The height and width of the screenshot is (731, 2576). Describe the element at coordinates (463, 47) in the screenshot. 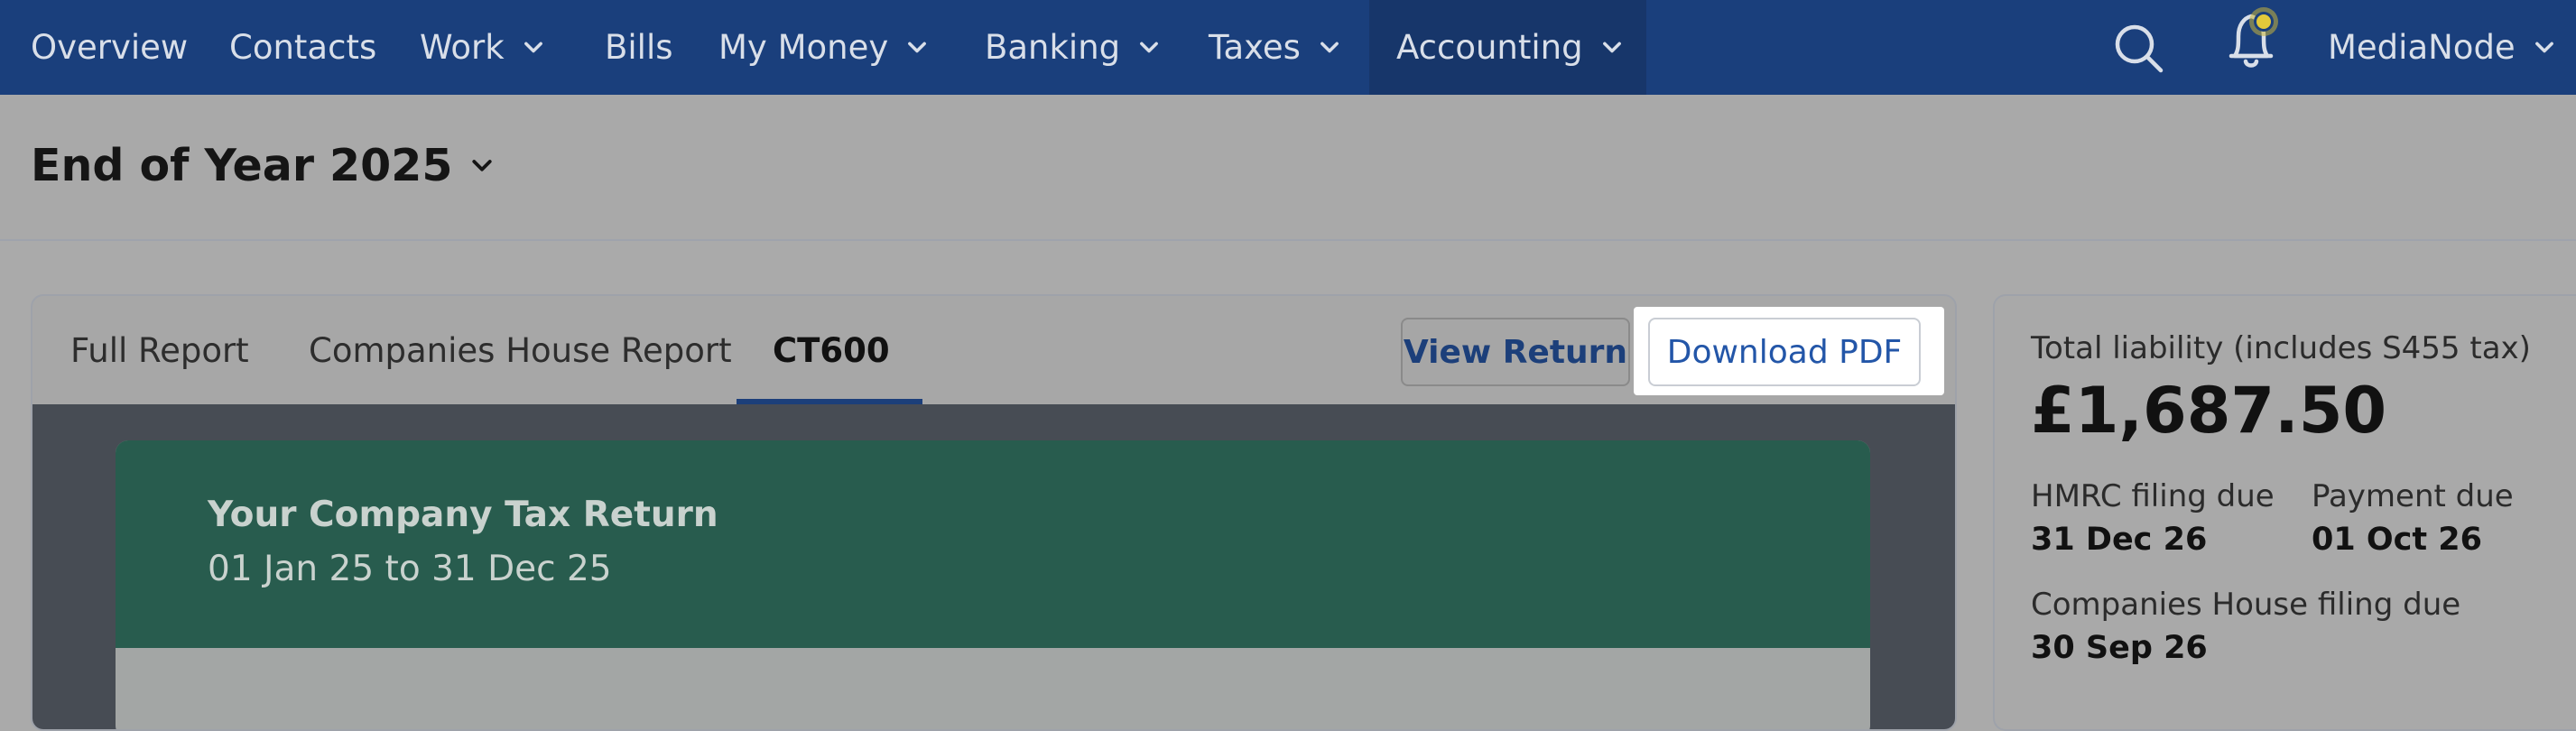

I see `nav-item-label: Work` at that location.